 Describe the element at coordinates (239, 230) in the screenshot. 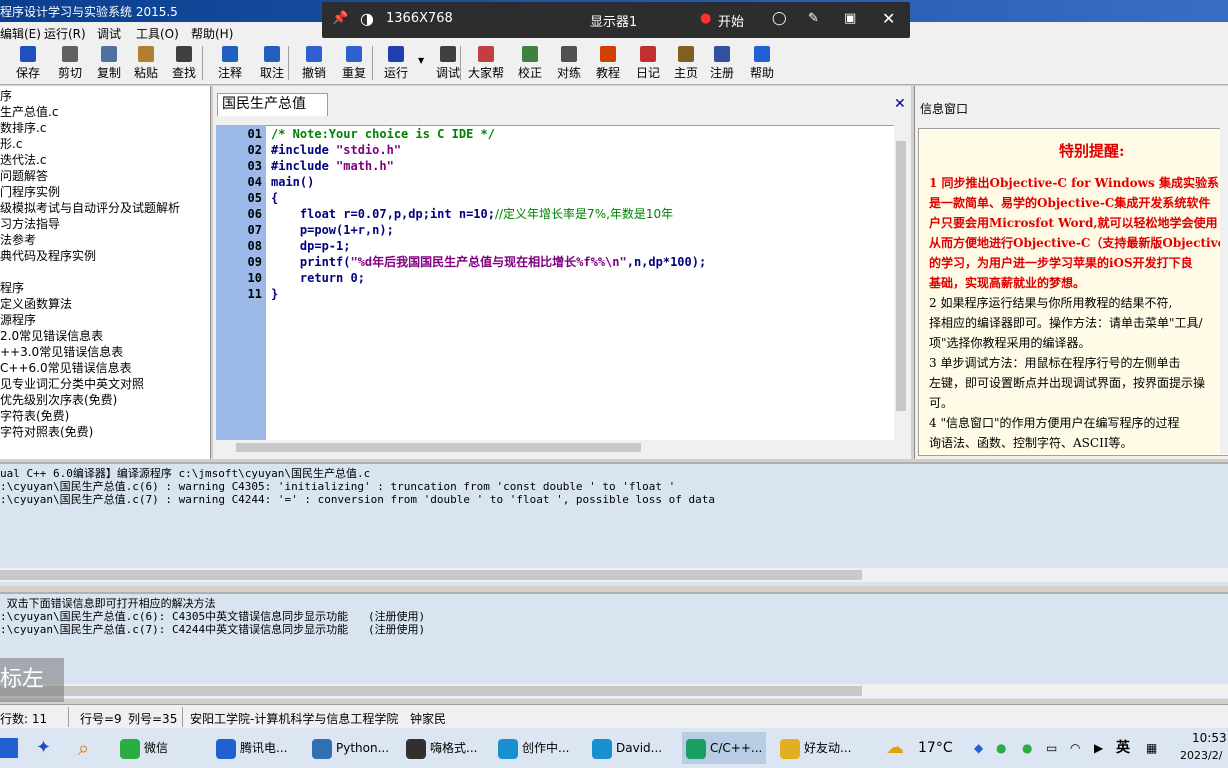

I see `line-number: 07` at that location.